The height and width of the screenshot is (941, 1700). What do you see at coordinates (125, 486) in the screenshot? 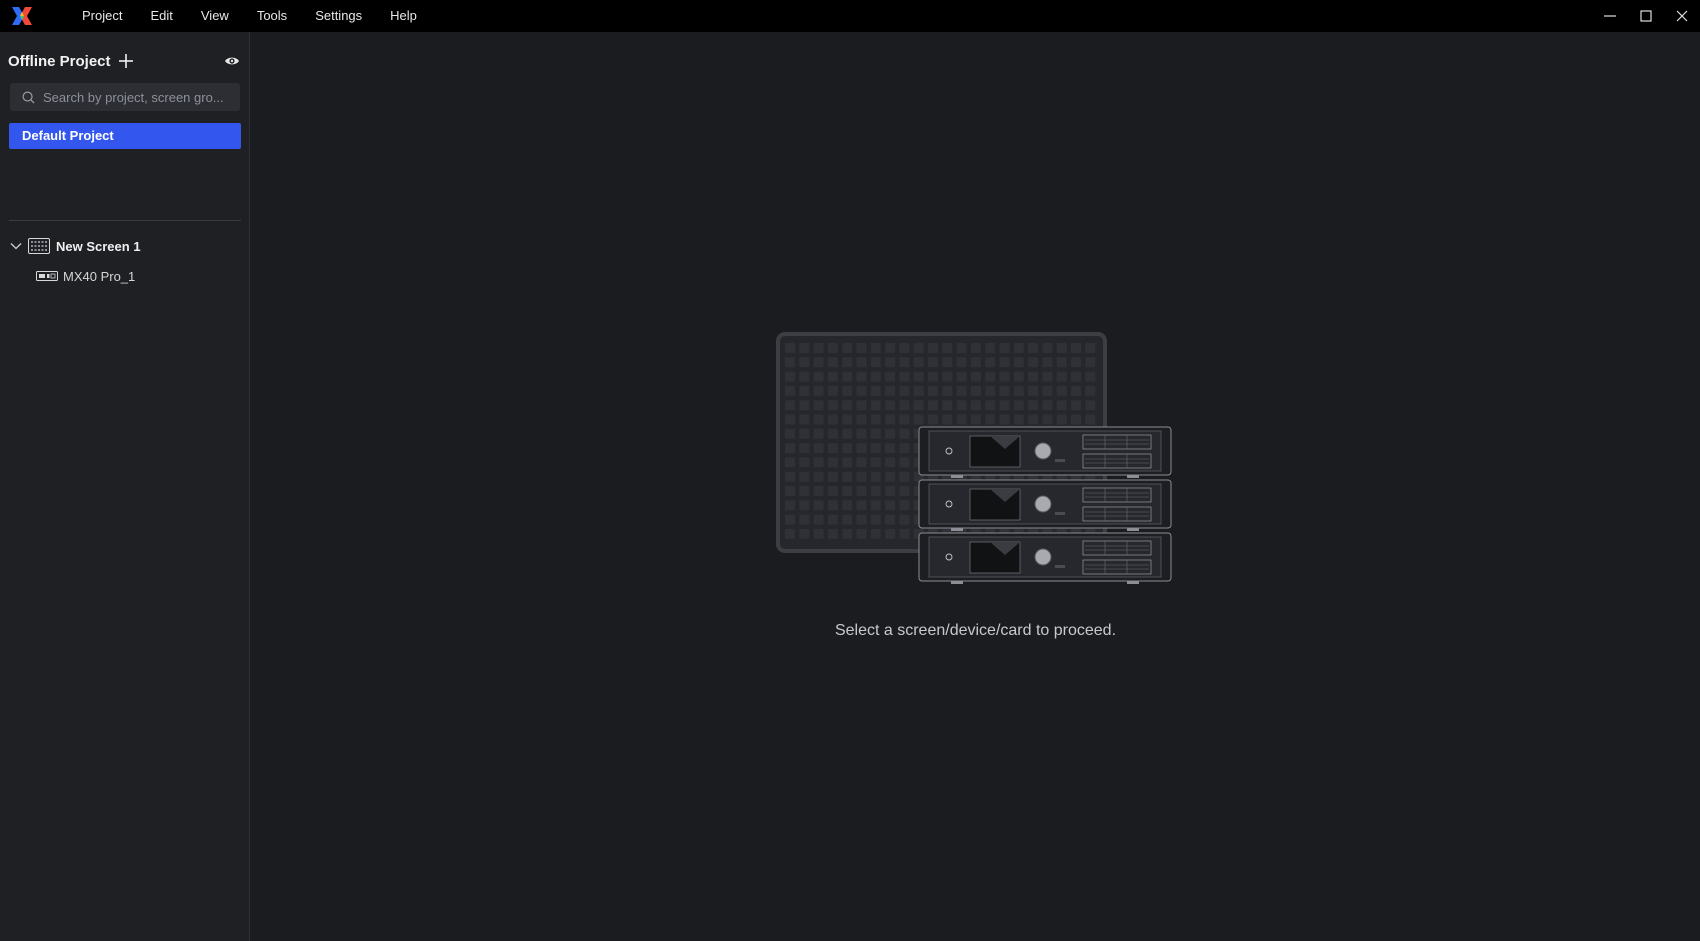
I see `project-sidebar: Offline Project Default Project` at bounding box center [125, 486].